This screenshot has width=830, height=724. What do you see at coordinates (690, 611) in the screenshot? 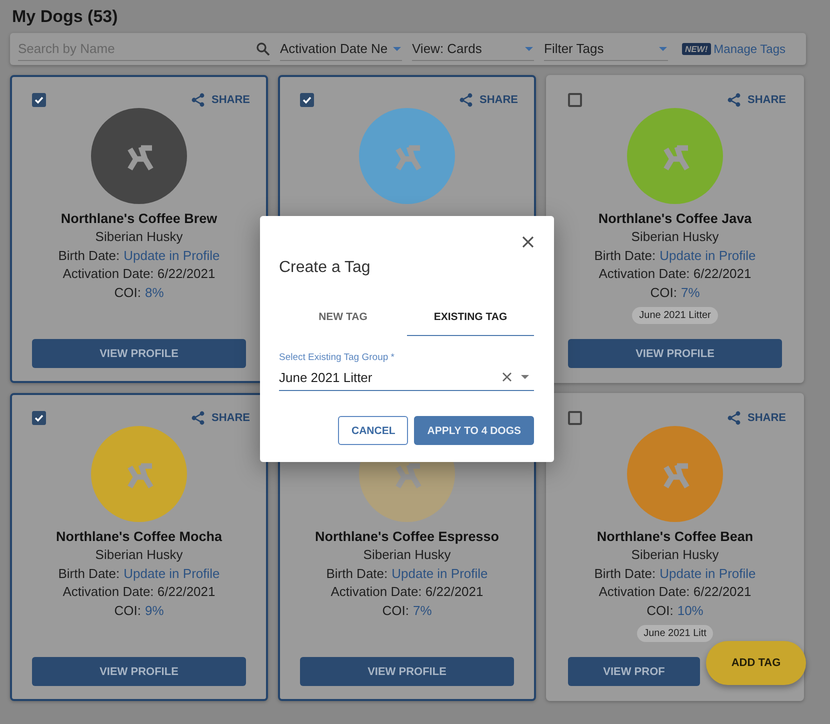
I see `coi-value: 10%` at bounding box center [690, 611].